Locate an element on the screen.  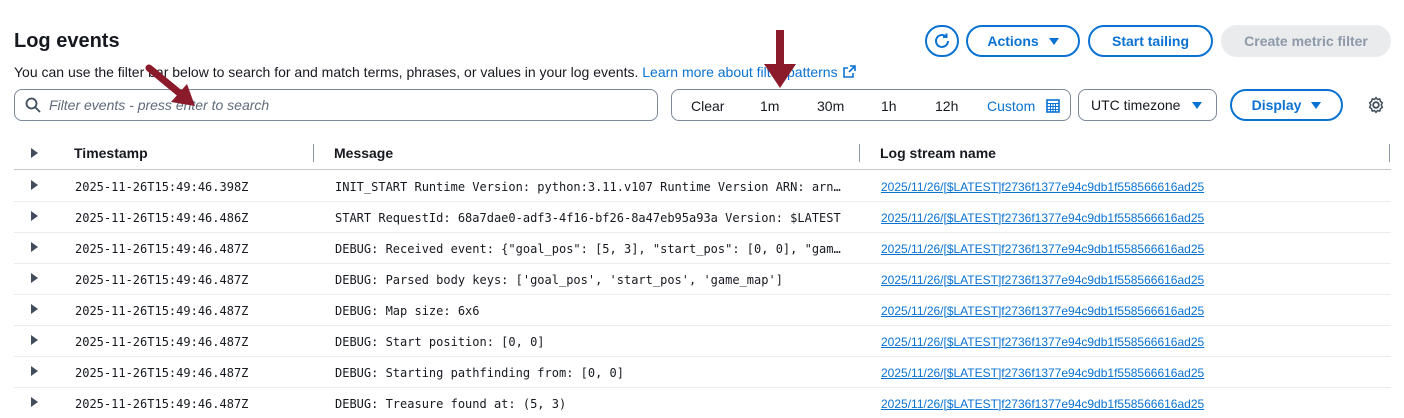
range-1m: 1m is located at coordinates (769, 106).